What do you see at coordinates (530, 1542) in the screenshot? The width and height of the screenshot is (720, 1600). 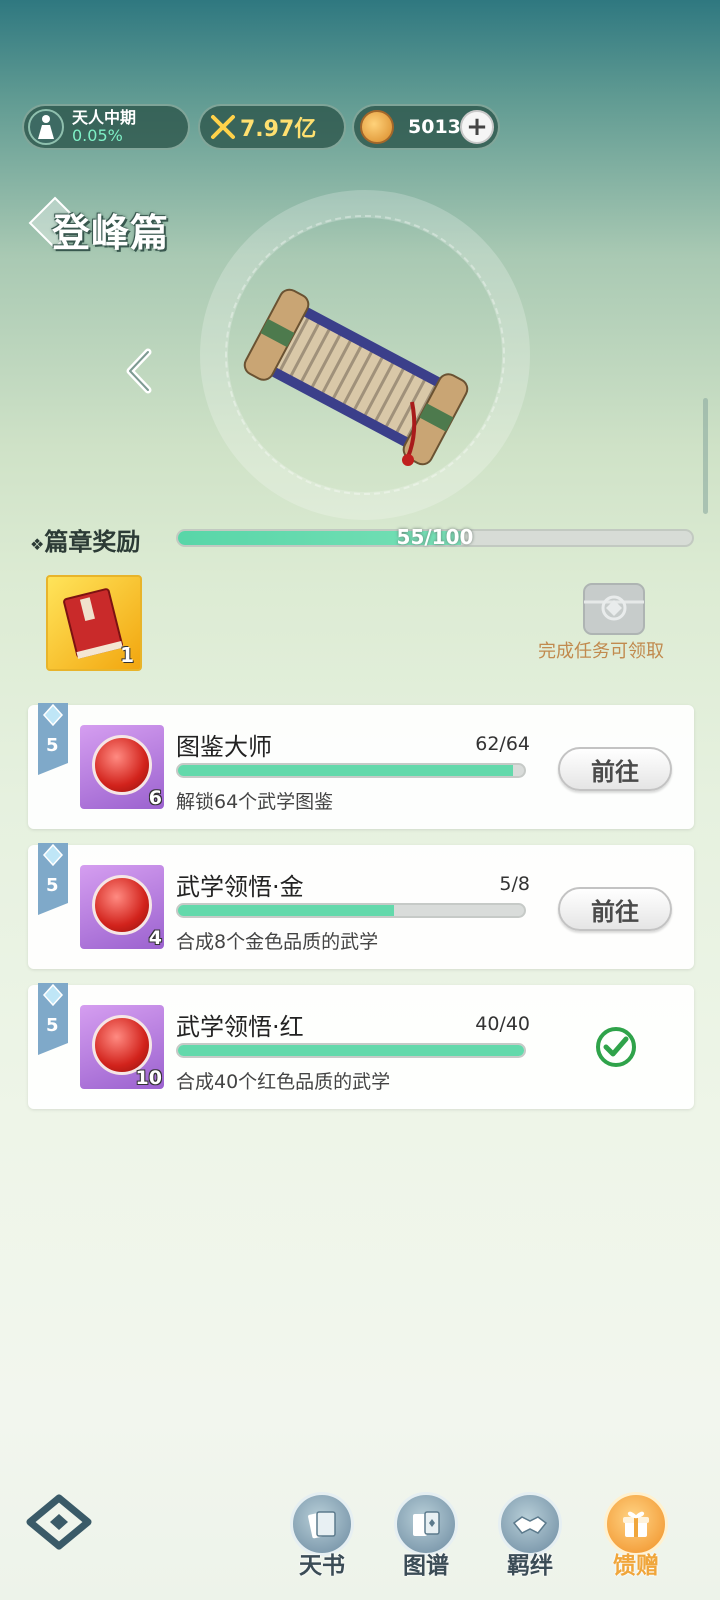 I see `nav-jiban: 羁绊` at bounding box center [530, 1542].